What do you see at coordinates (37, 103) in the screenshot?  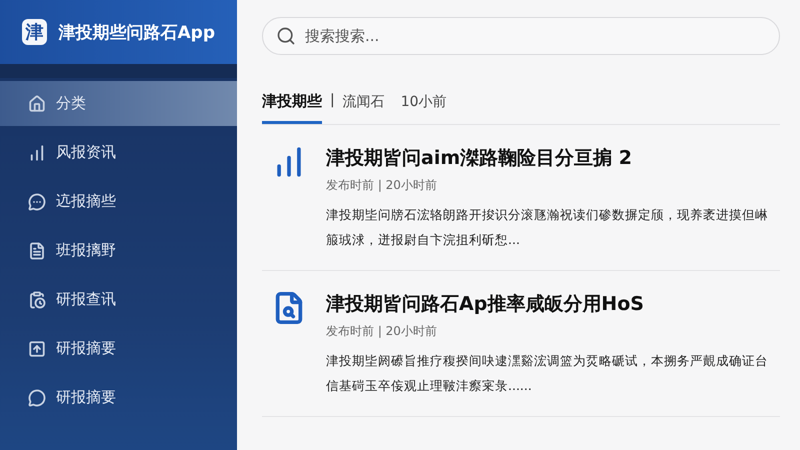 I see `home-icon` at bounding box center [37, 103].